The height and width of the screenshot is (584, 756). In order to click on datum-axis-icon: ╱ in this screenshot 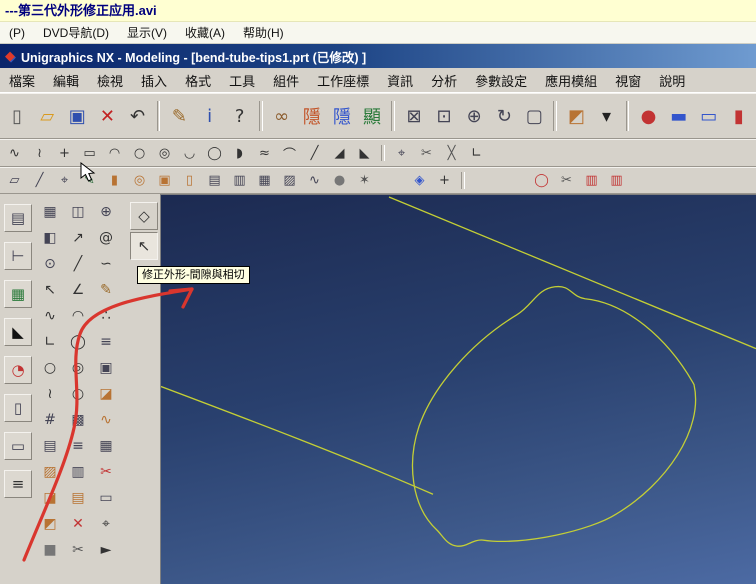, I will do `click(39, 181)`.